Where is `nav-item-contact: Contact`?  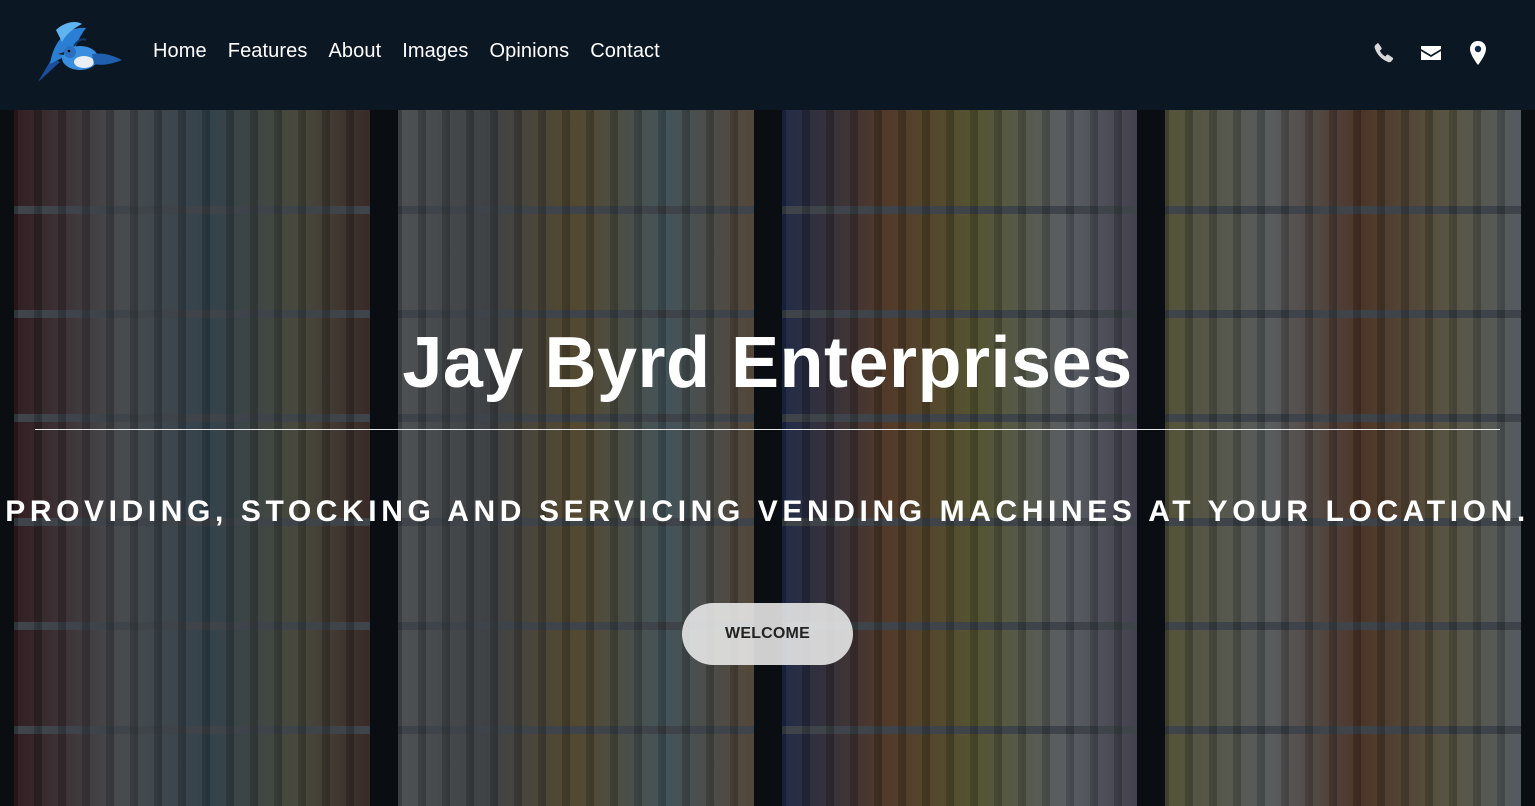
nav-item-contact: Contact is located at coordinates (625, 51).